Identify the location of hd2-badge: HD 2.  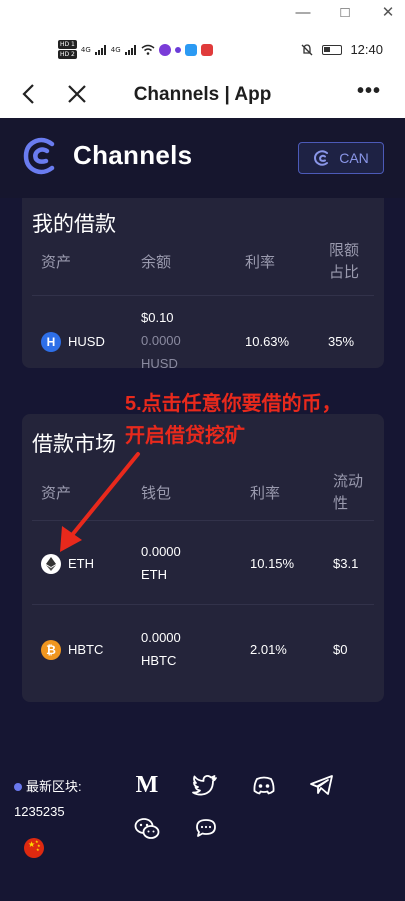
(67, 54).